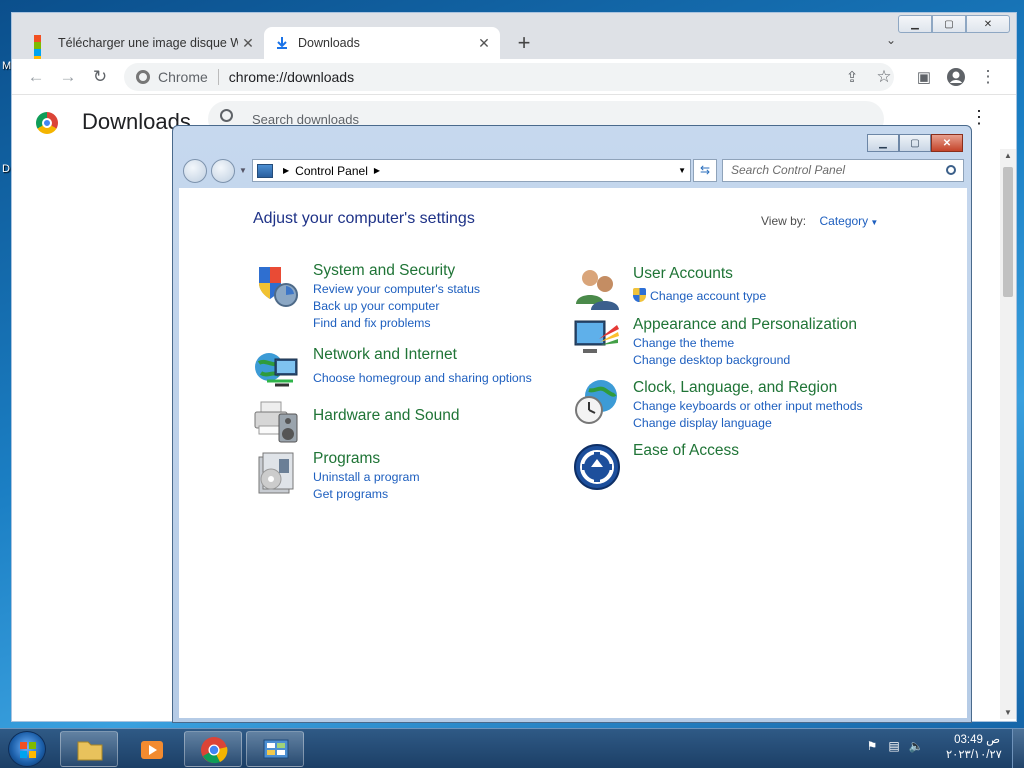  What do you see at coordinates (463, 494) in the screenshot?
I see `category-link: Get programs` at bounding box center [463, 494].